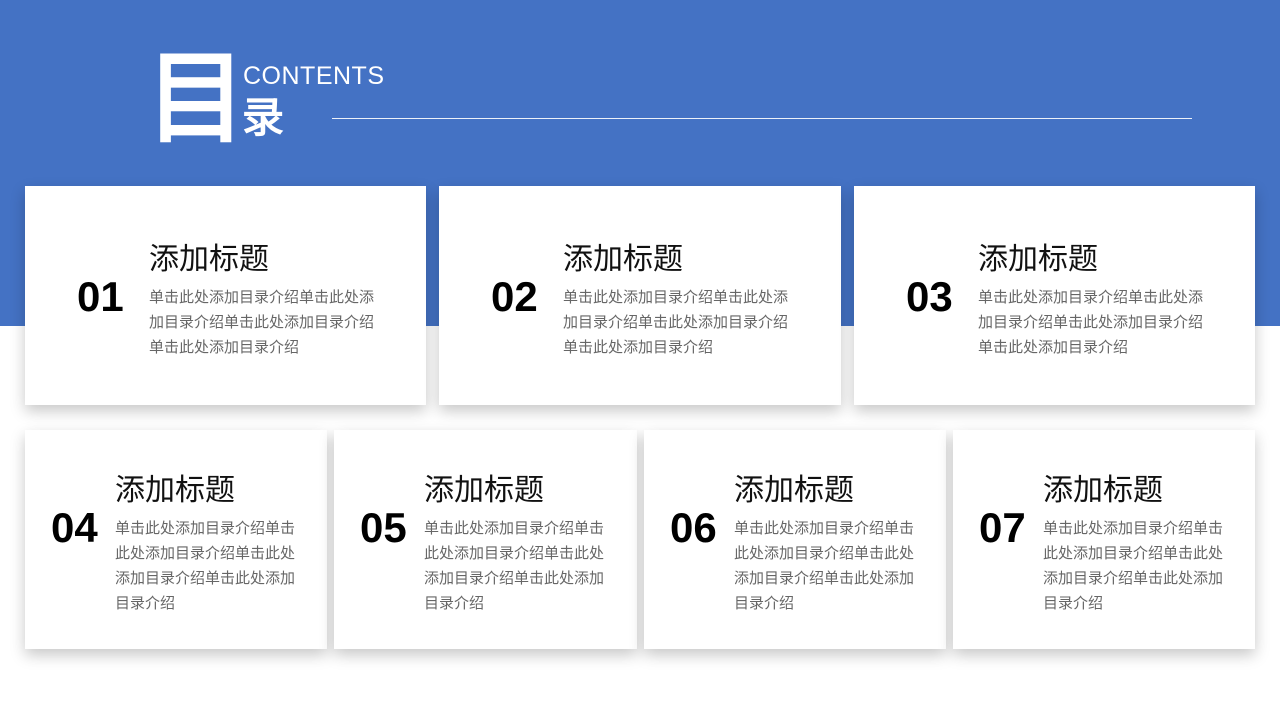  What do you see at coordinates (100, 296) in the screenshot?
I see `toc-number: 01` at bounding box center [100, 296].